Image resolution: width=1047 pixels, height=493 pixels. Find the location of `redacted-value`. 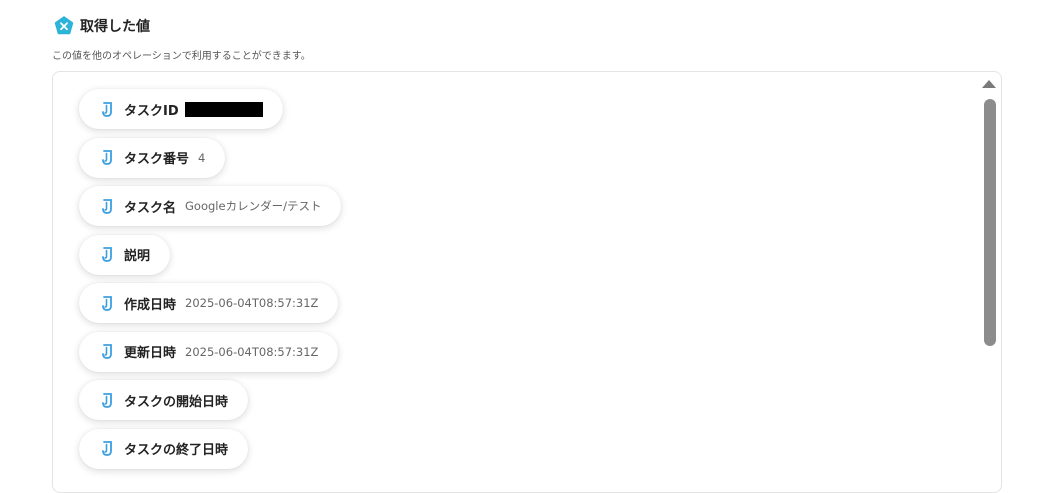

redacted-value is located at coordinates (223, 109).